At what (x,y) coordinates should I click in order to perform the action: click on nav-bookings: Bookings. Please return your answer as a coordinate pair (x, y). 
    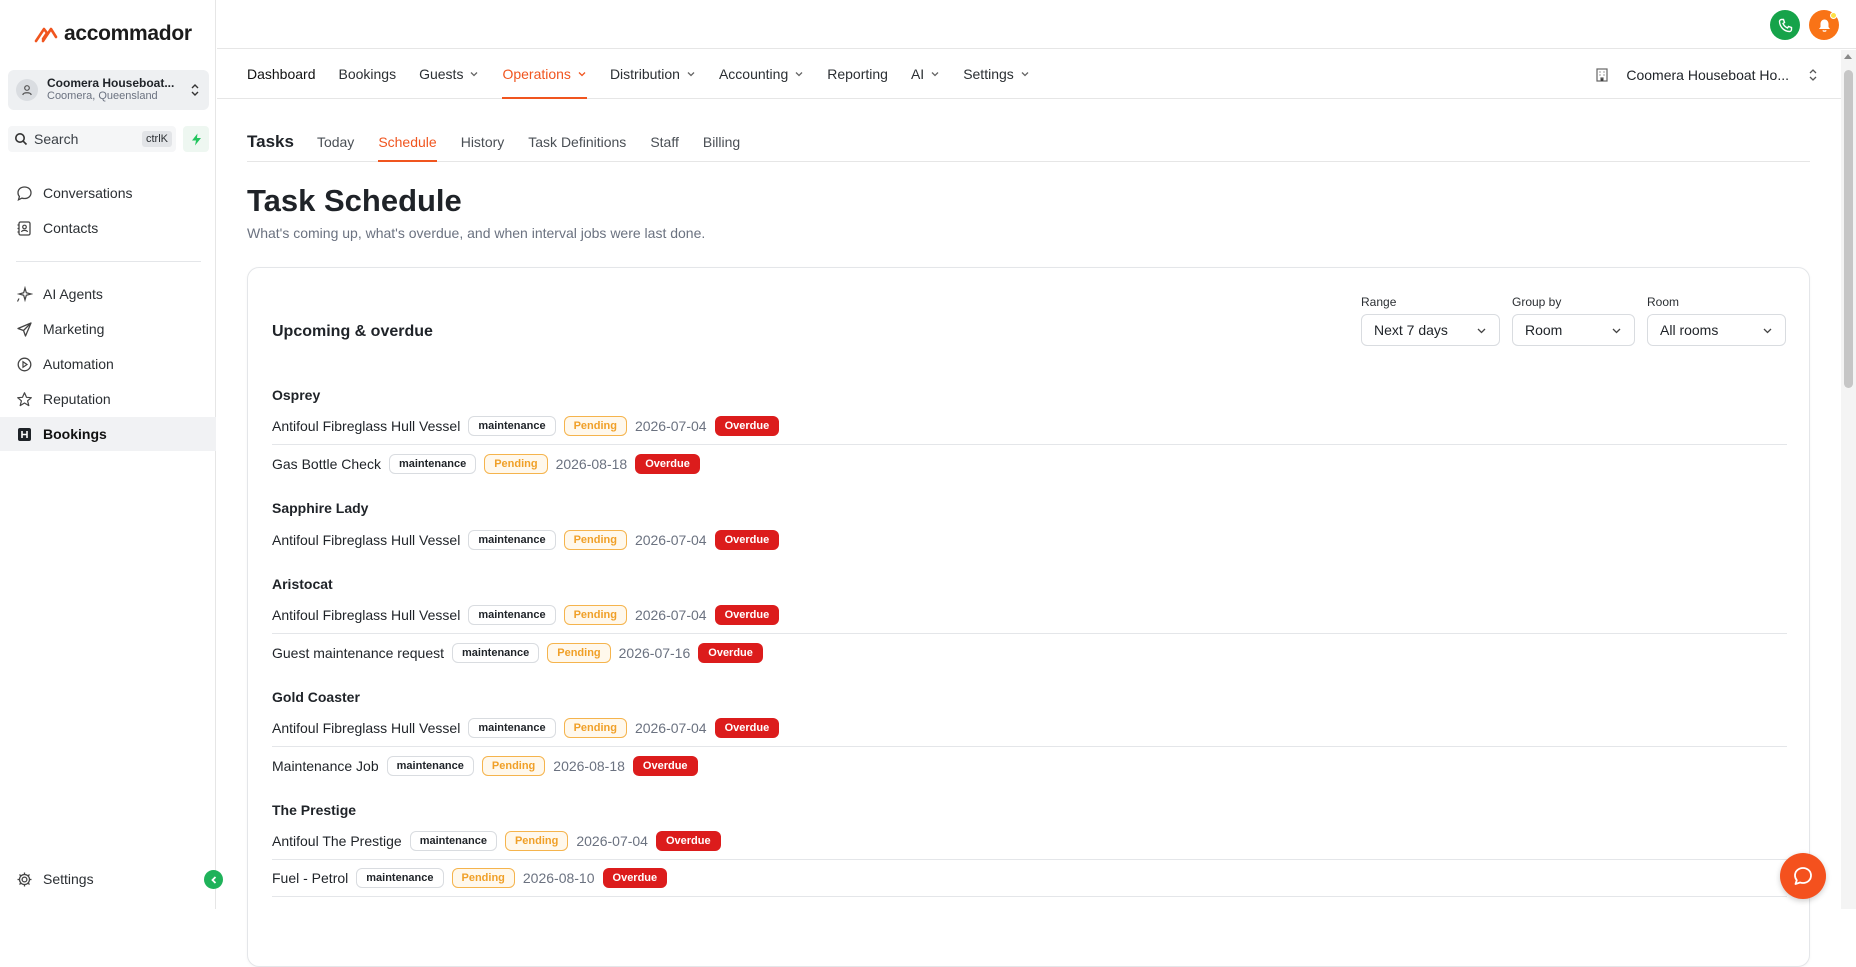
    Looking at the image, I should click on (368, 74).